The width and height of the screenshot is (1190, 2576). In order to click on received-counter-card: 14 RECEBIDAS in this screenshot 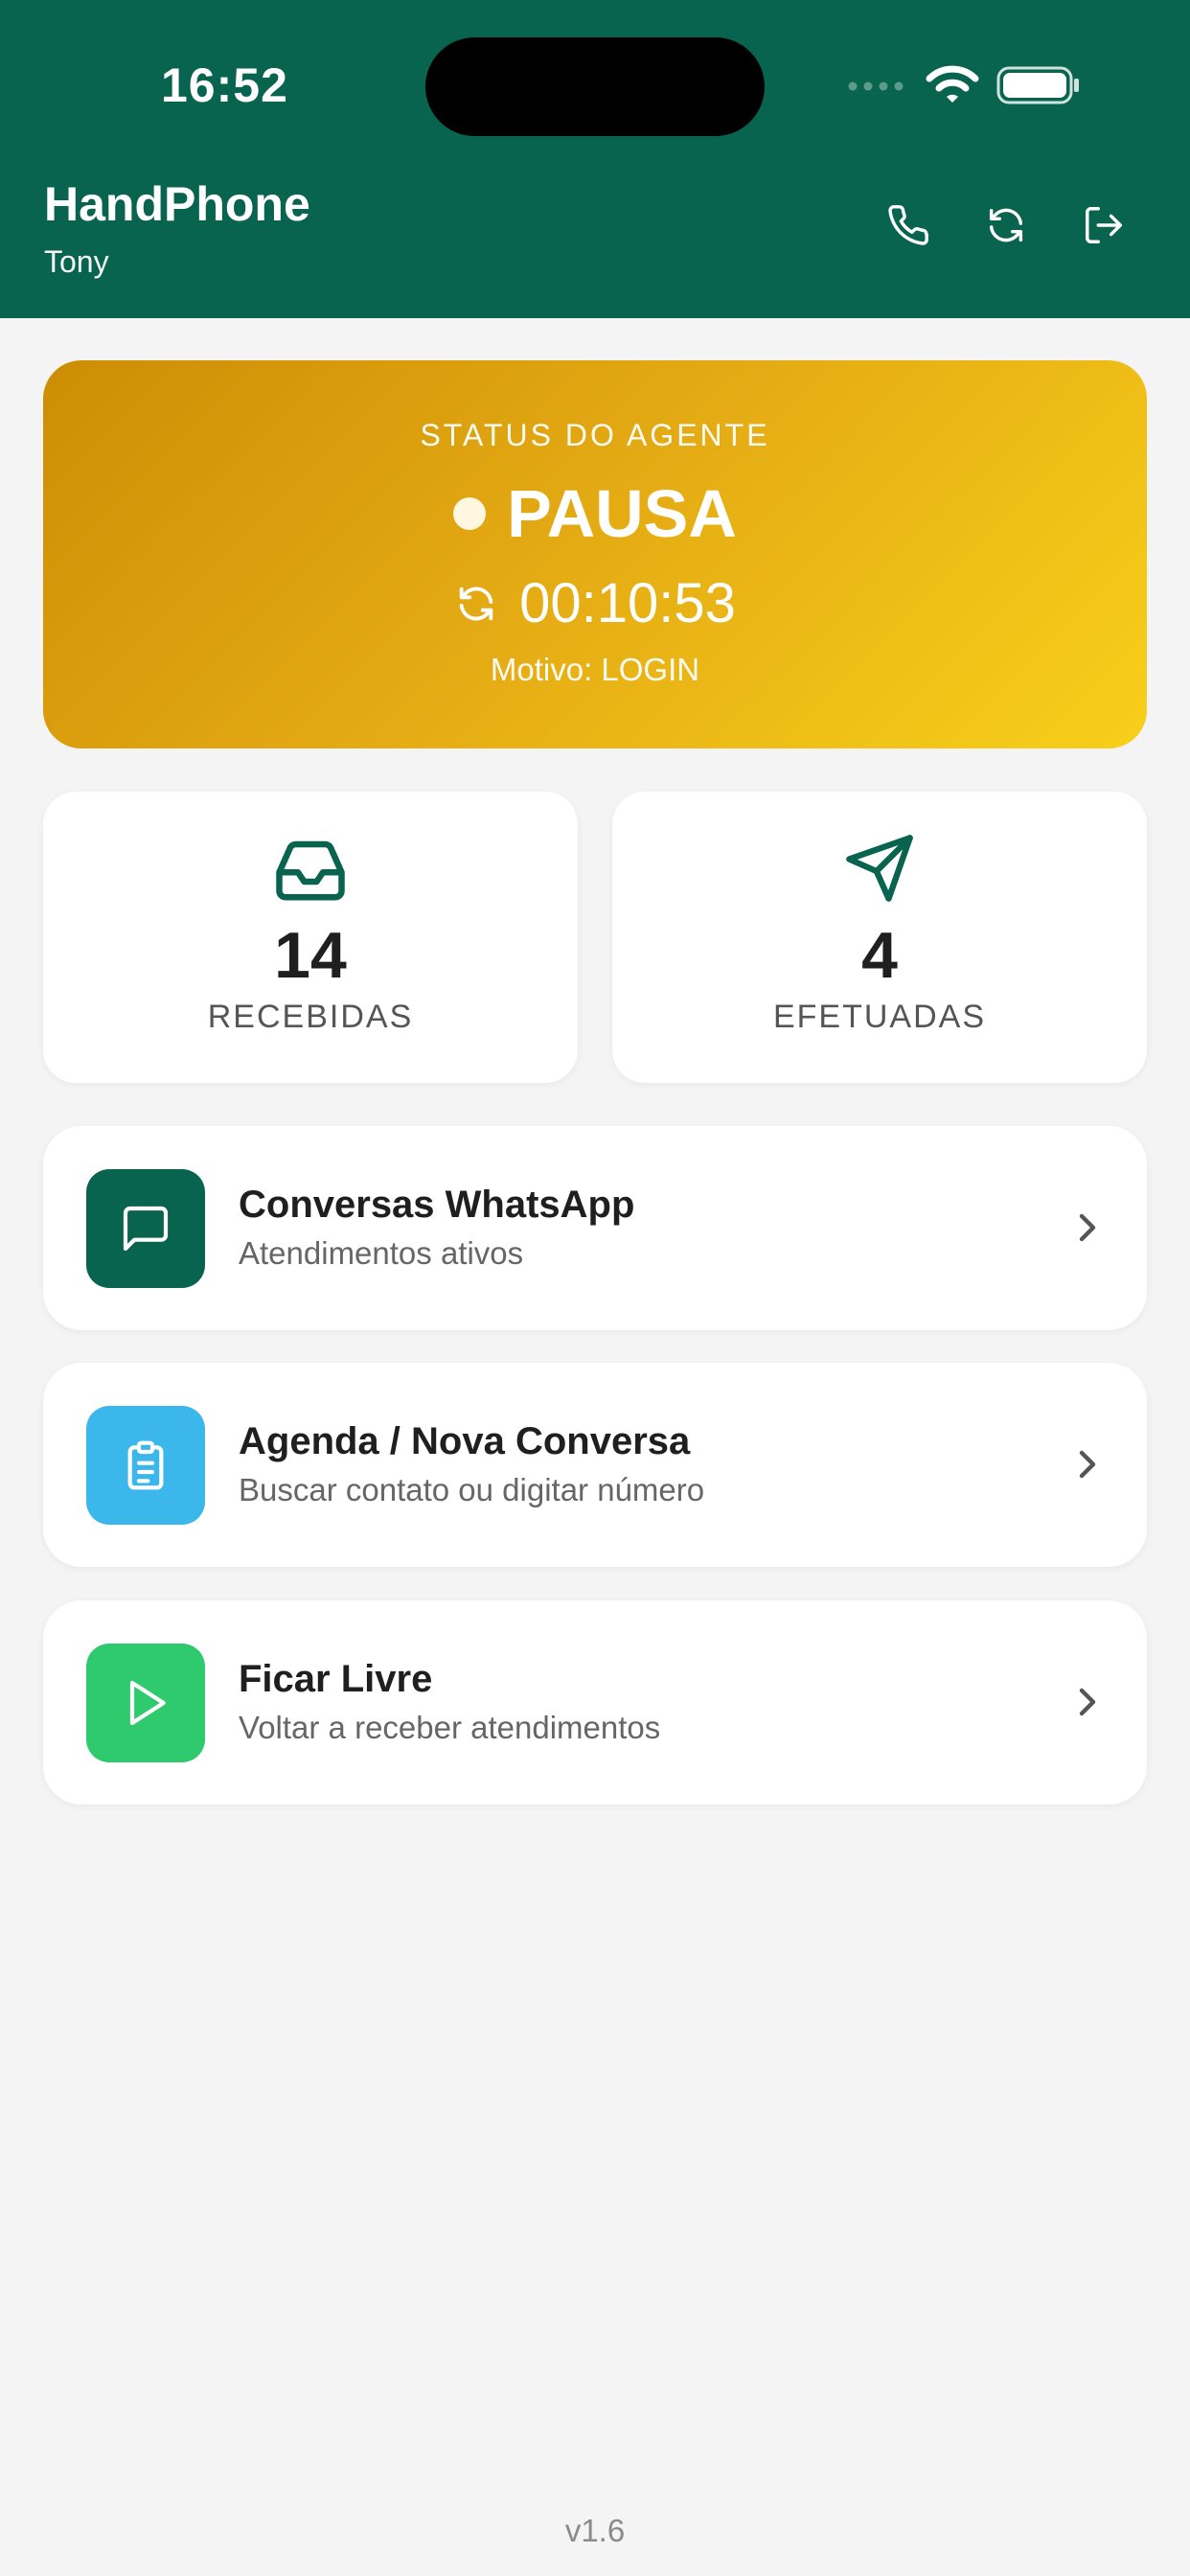, I will do `click(311, 937)`.